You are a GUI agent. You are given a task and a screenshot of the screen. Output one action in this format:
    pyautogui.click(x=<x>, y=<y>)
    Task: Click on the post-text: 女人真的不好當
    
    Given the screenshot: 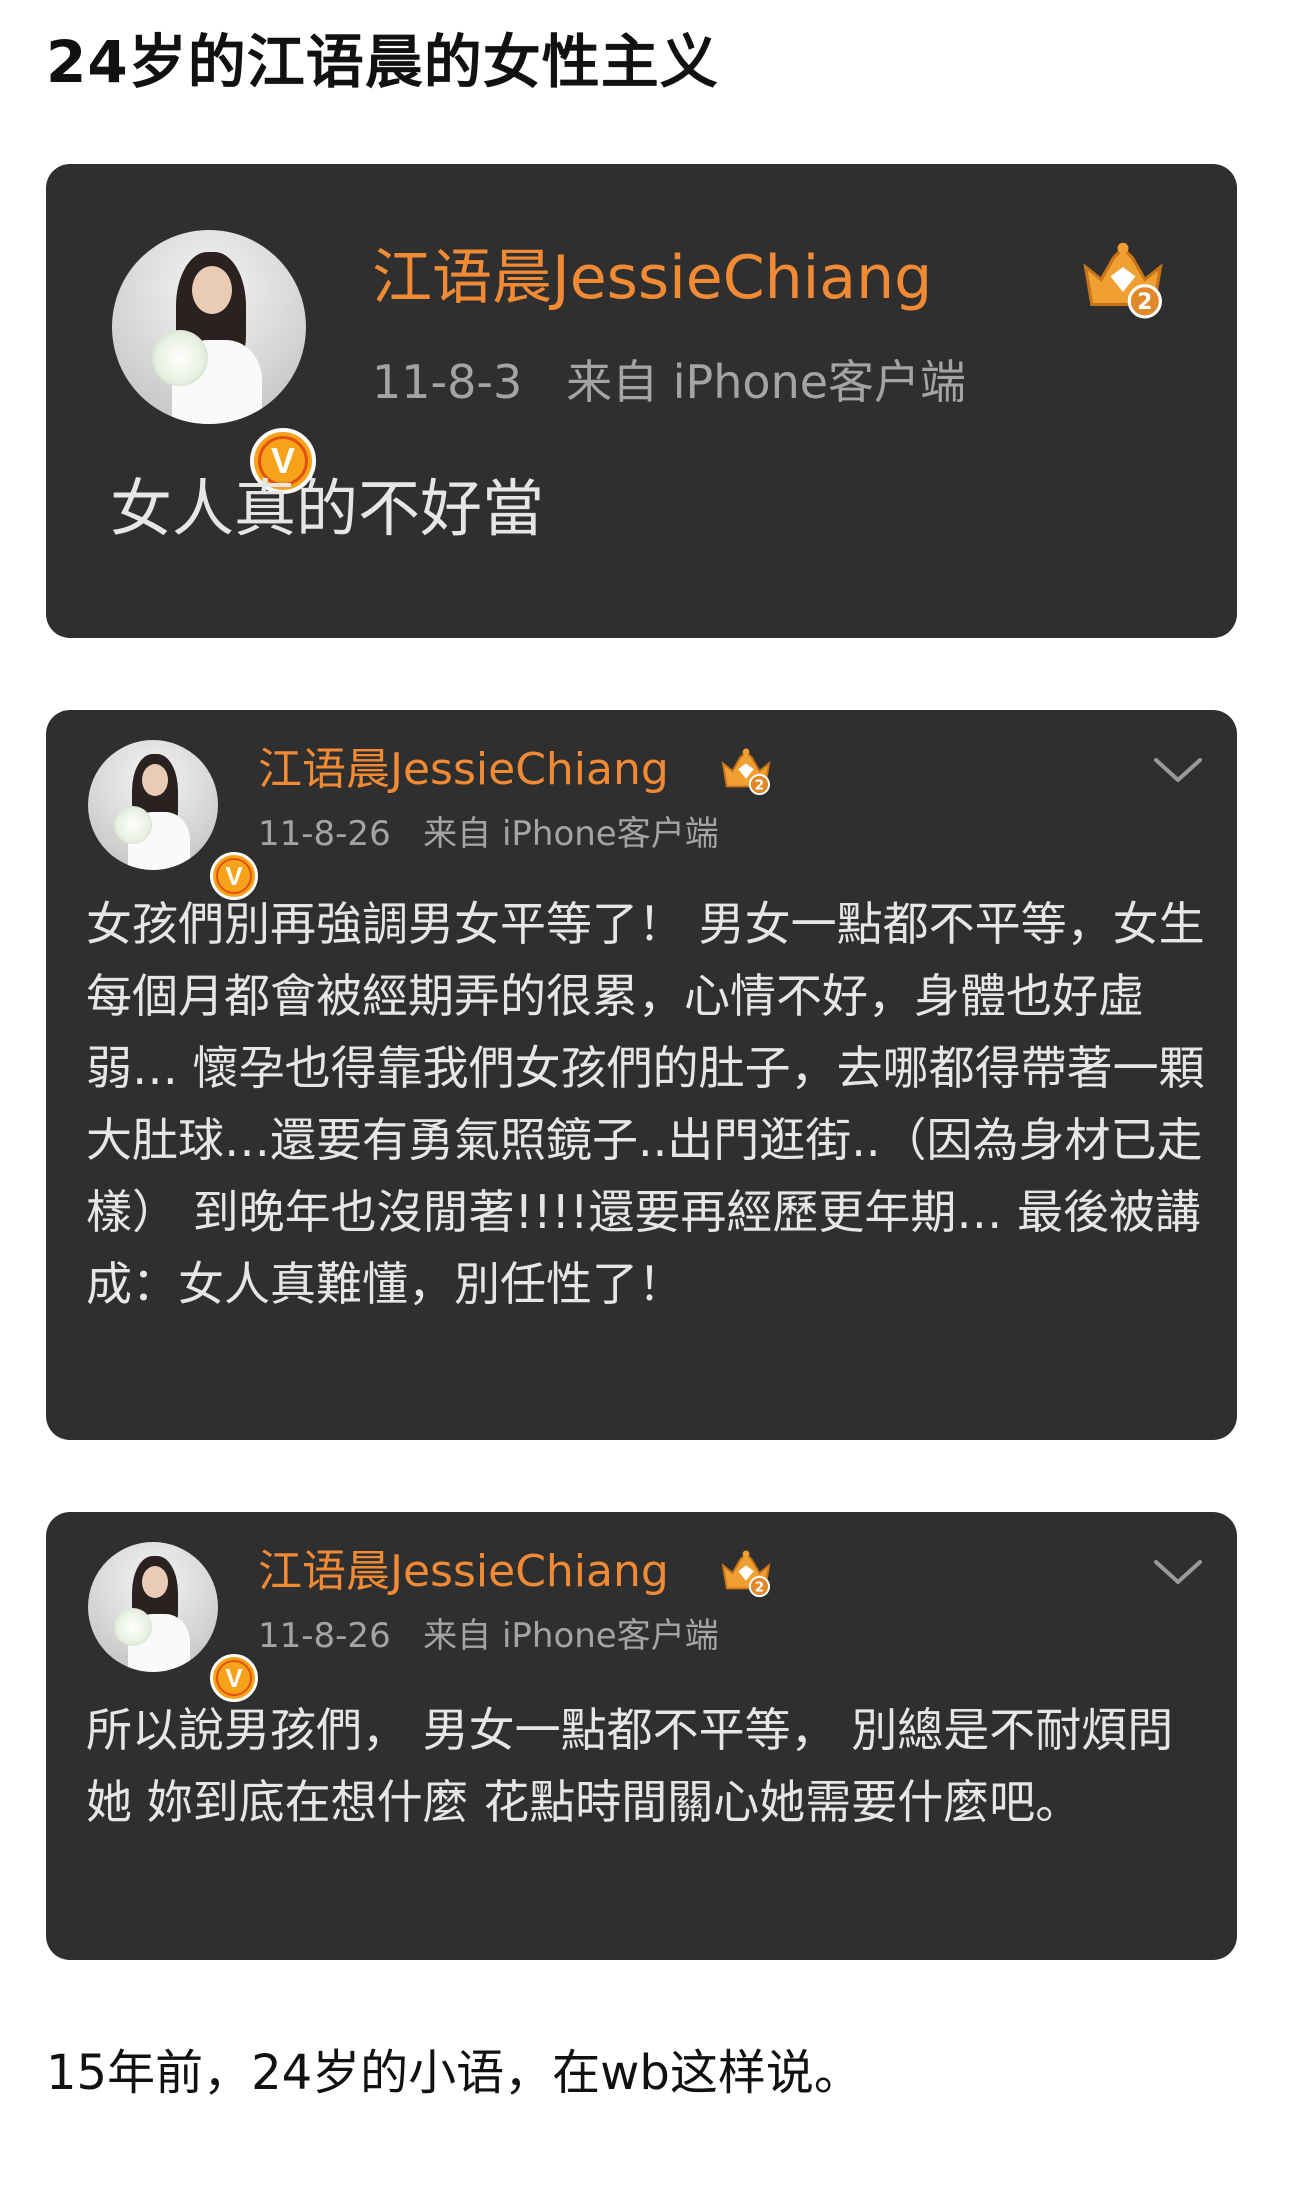 What is the action you would take?
    pyautogui.click(x=327, y=508)
    